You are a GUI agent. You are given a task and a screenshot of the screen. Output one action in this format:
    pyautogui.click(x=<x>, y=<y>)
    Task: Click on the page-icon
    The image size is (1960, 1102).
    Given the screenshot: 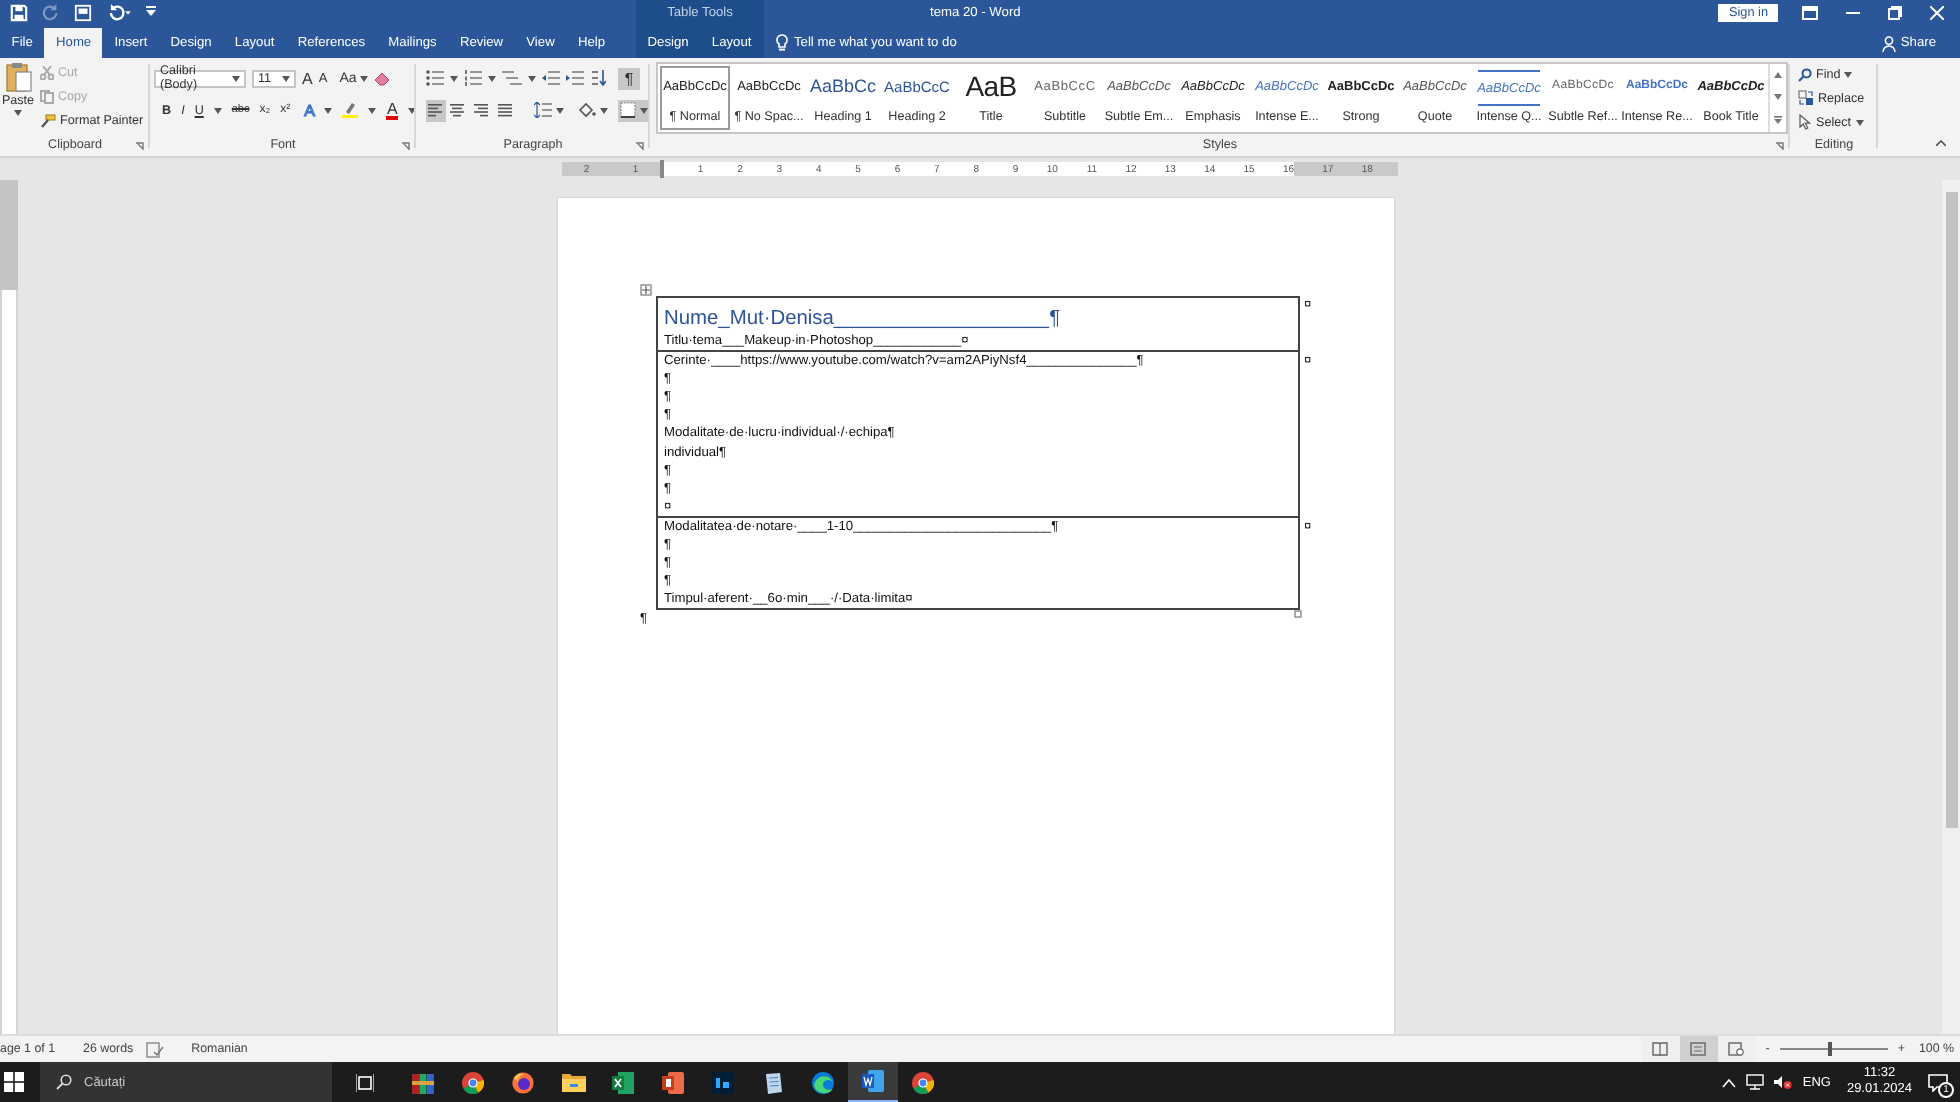 What is the action you would take?
    pyautogui.click(x=1698, y=1049)
    